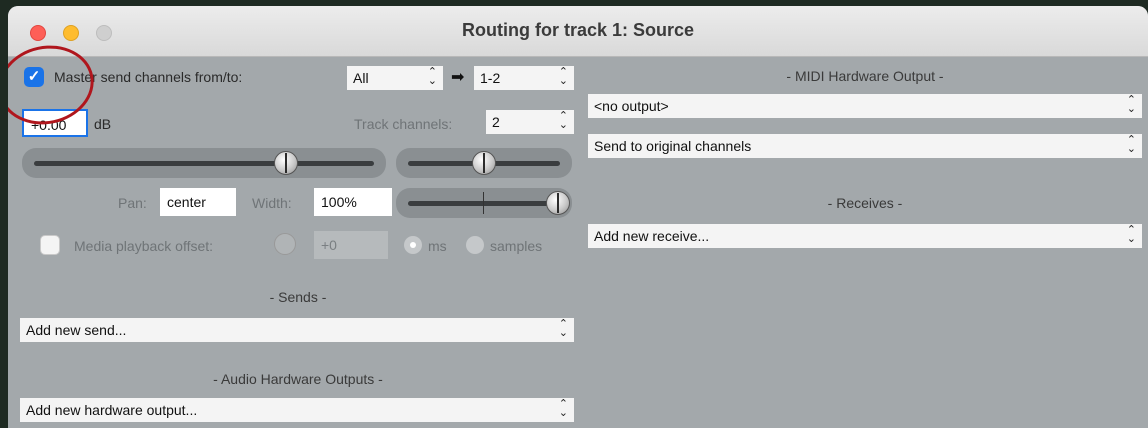  I want to click on pan-label: Pan:, so click(132, 203).